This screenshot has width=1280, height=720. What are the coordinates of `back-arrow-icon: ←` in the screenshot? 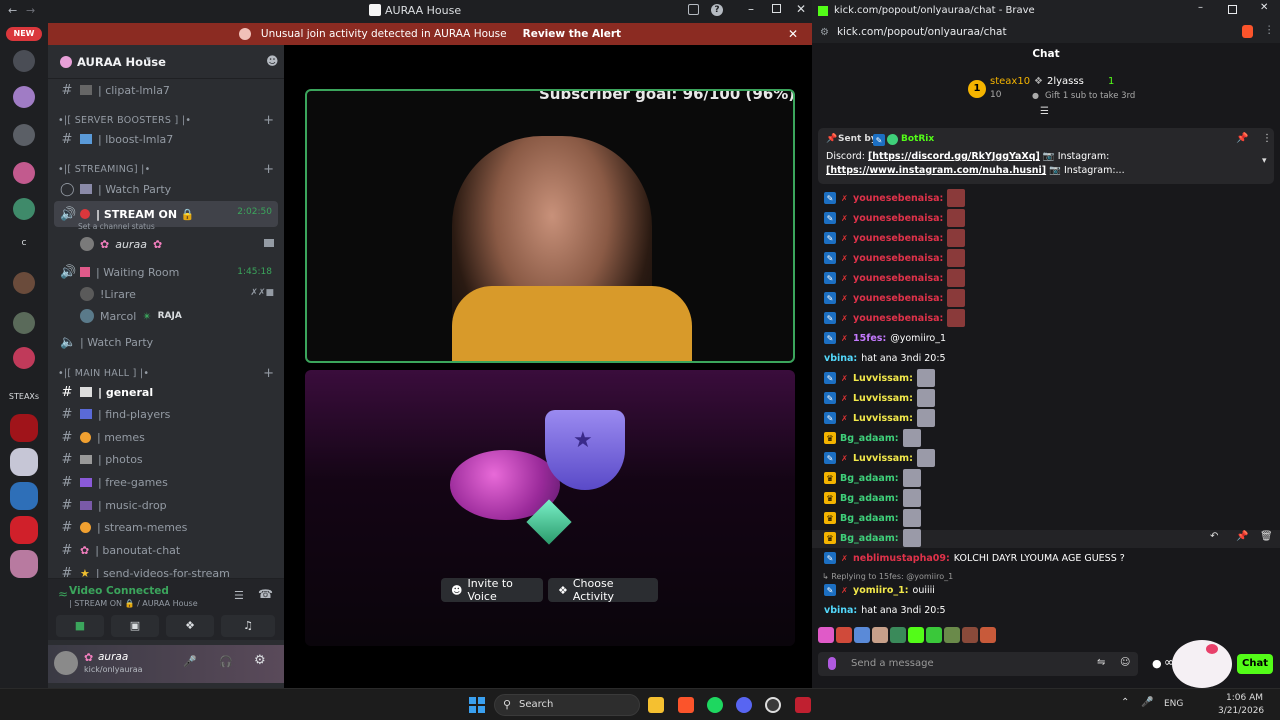 It's located at (12, 10).